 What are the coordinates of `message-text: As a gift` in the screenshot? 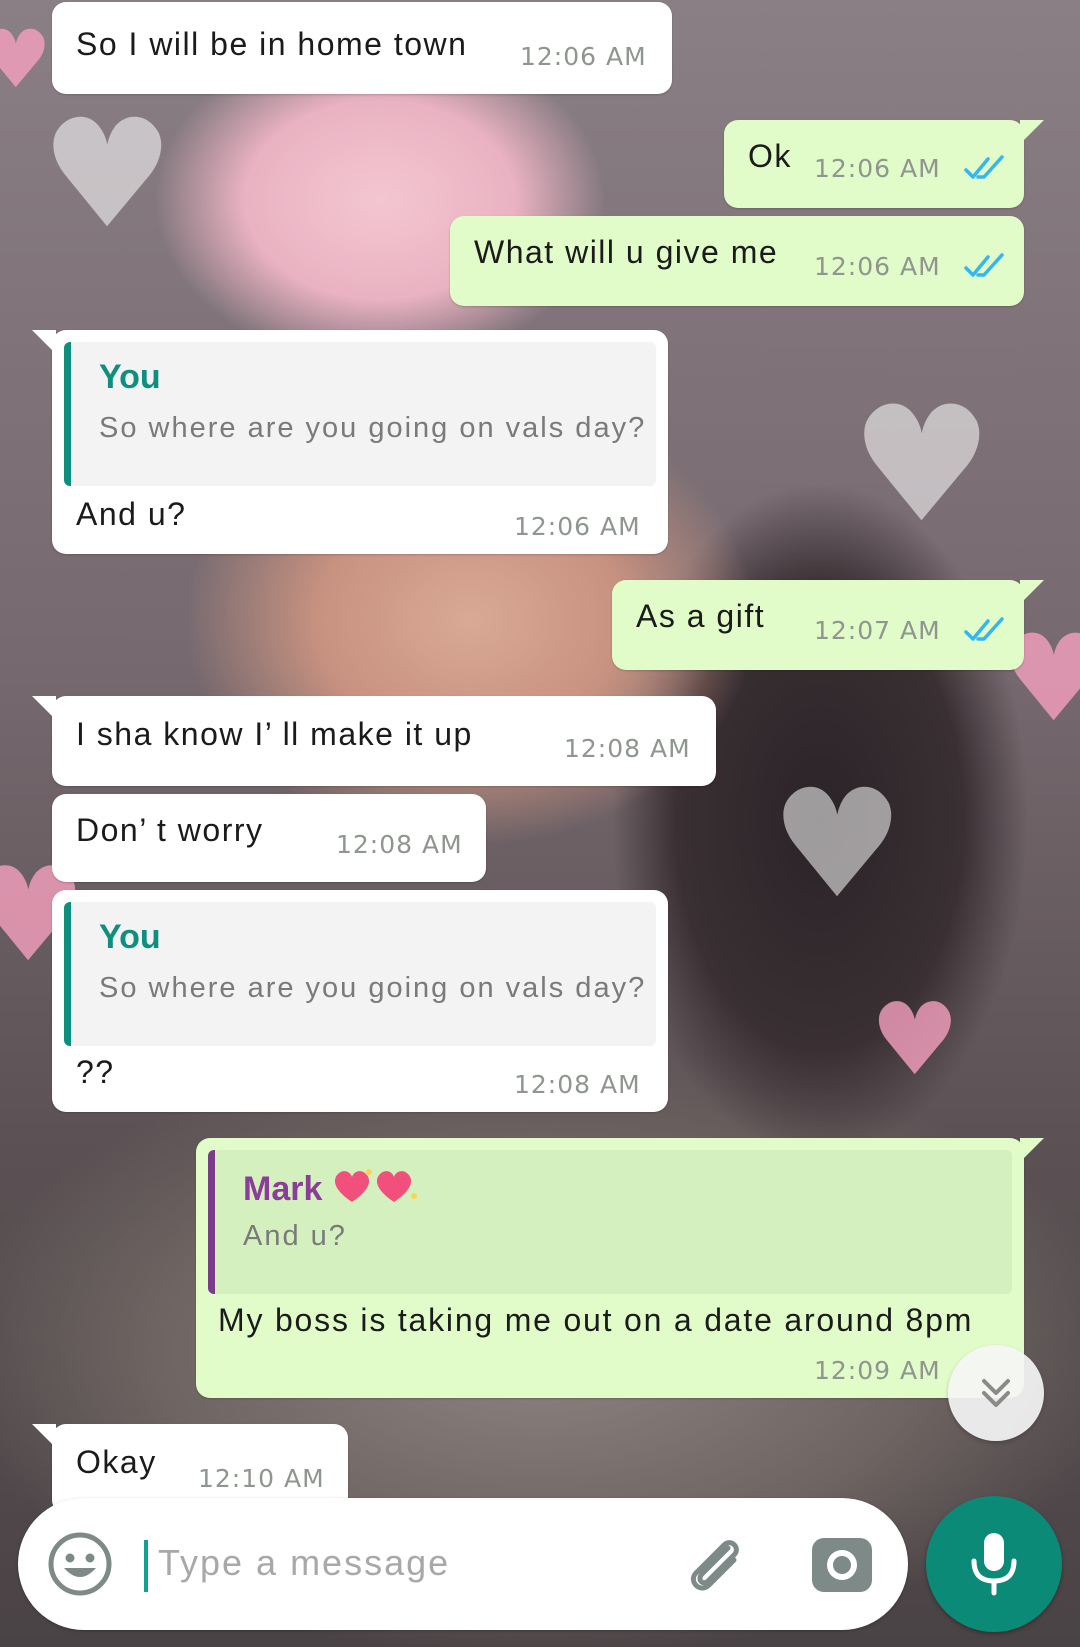 It's located at (701, 616).